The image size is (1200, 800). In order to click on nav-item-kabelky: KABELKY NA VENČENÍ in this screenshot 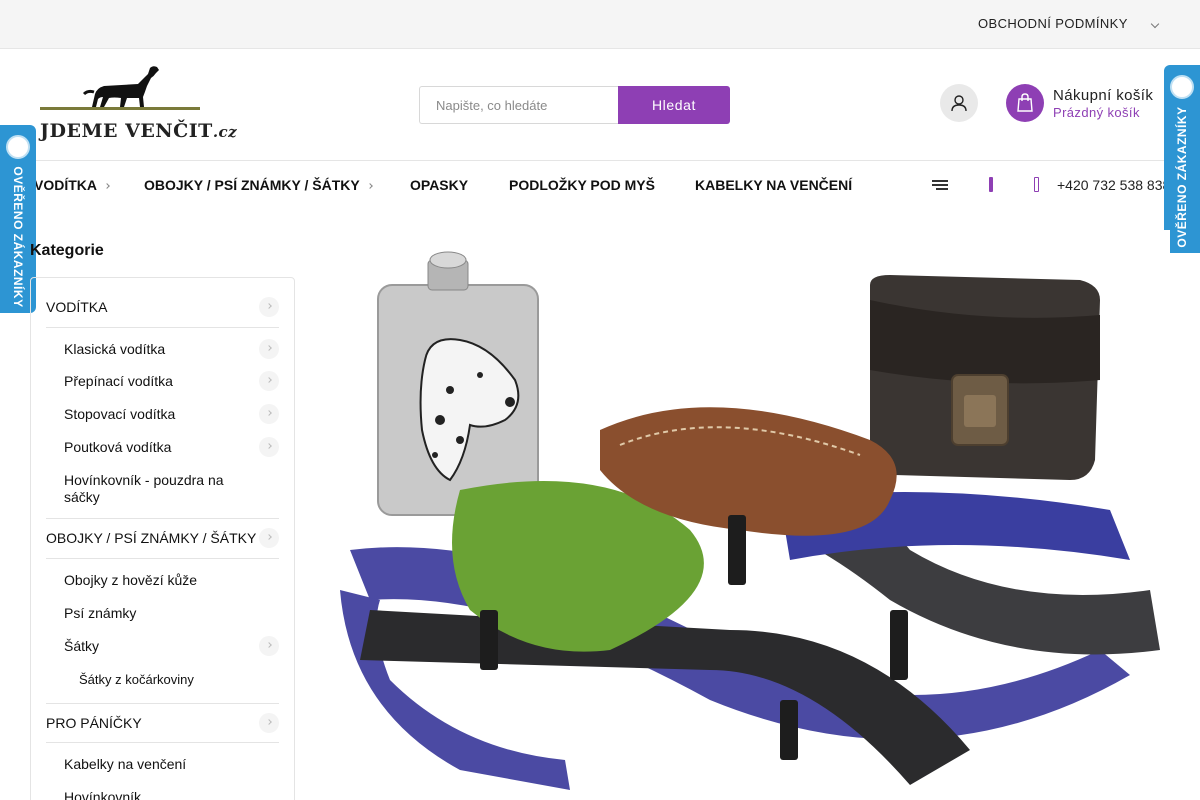, I will do `click(773, 185)`.